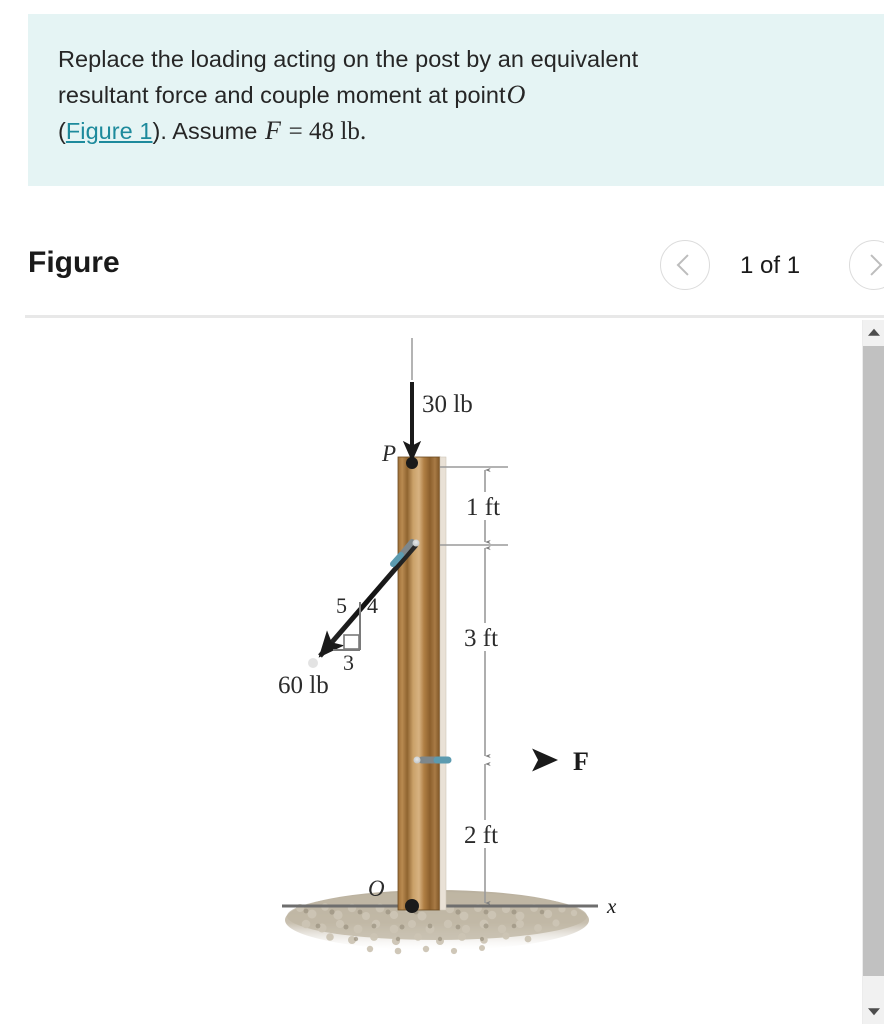 This screenshot has width=884, height=1024. What do you see at coordinates (442, 275) in the screenshot?
I see `figure-header: Figure 1 of 1` at bounding box center [442, 275].